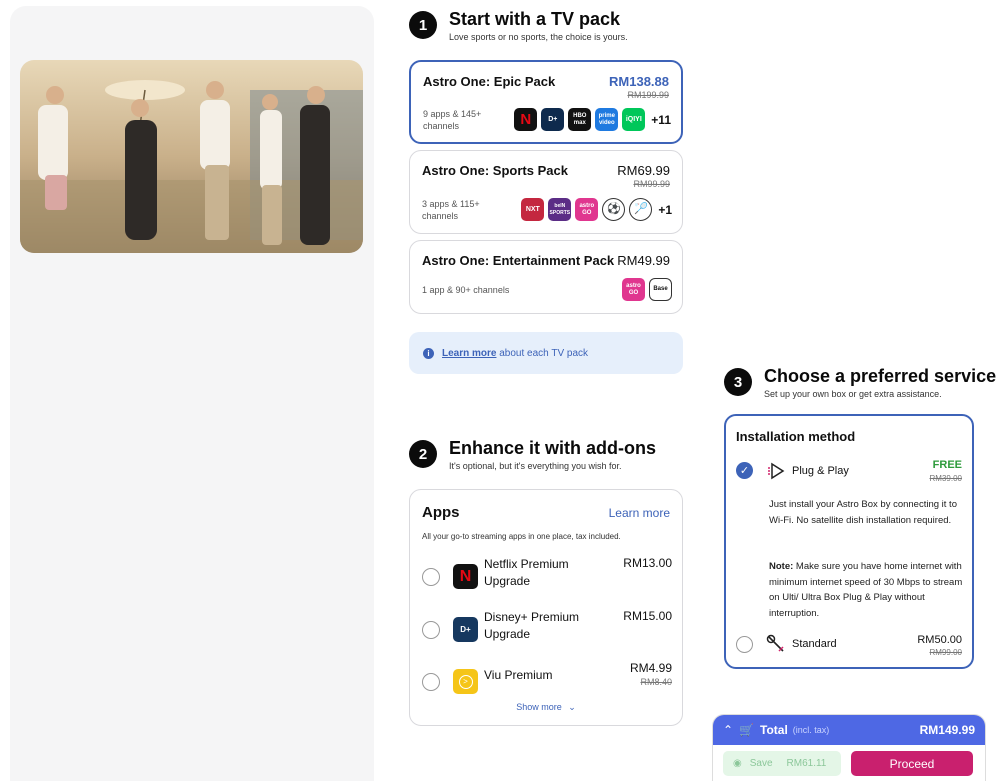 The width and height of the screenshot is (1000, 781). I want to click on pack-price: RM69.99, so click(643, 170).